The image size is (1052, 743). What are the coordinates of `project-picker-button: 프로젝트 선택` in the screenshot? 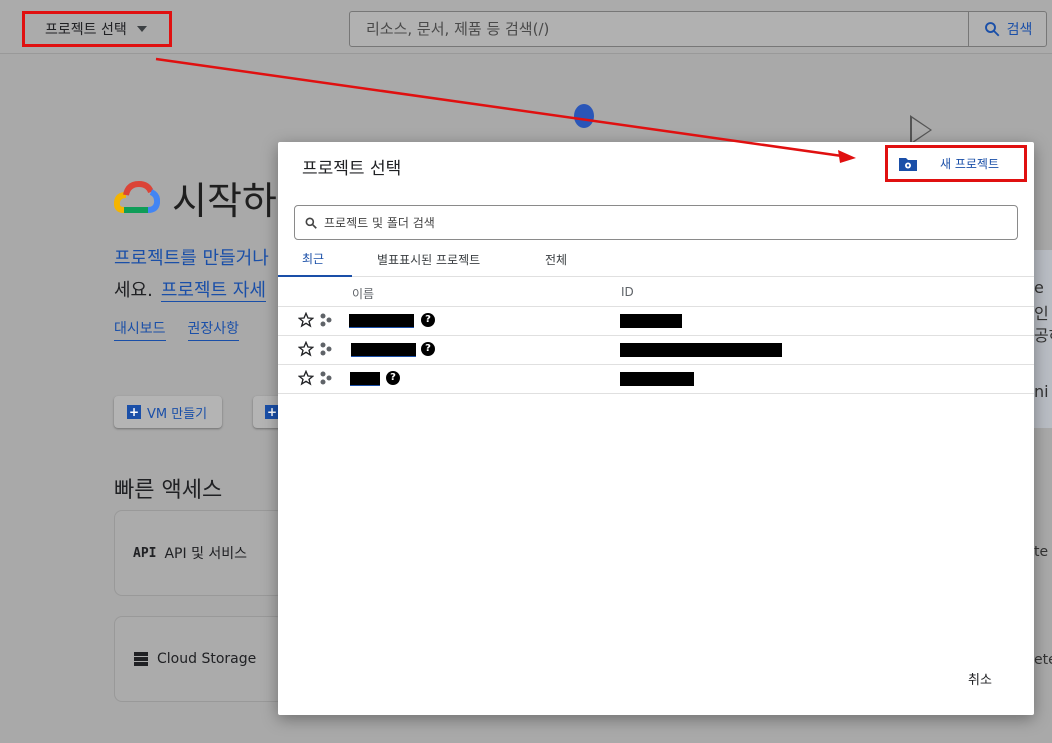 It's located at (97, 29).